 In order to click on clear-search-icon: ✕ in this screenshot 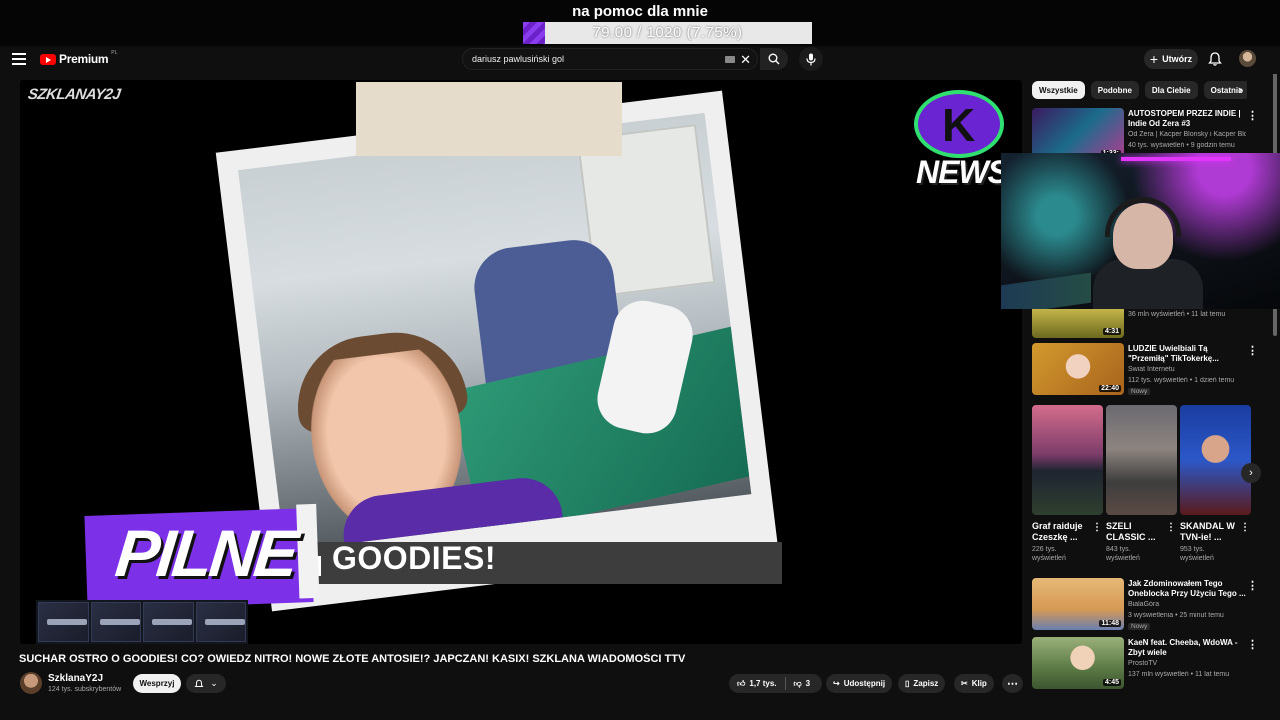, I will do `click(745, 59)`.